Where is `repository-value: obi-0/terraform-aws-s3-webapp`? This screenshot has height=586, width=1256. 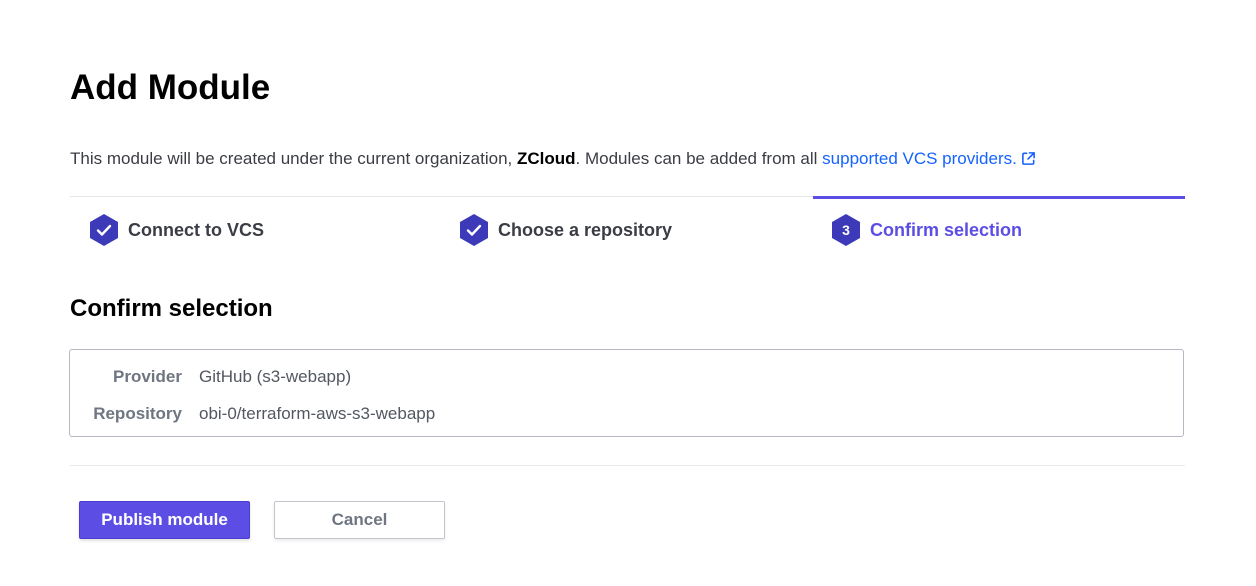 repository-value: obi-0/terraform-aws-s3-webapp is located at coordinates (317, 413).